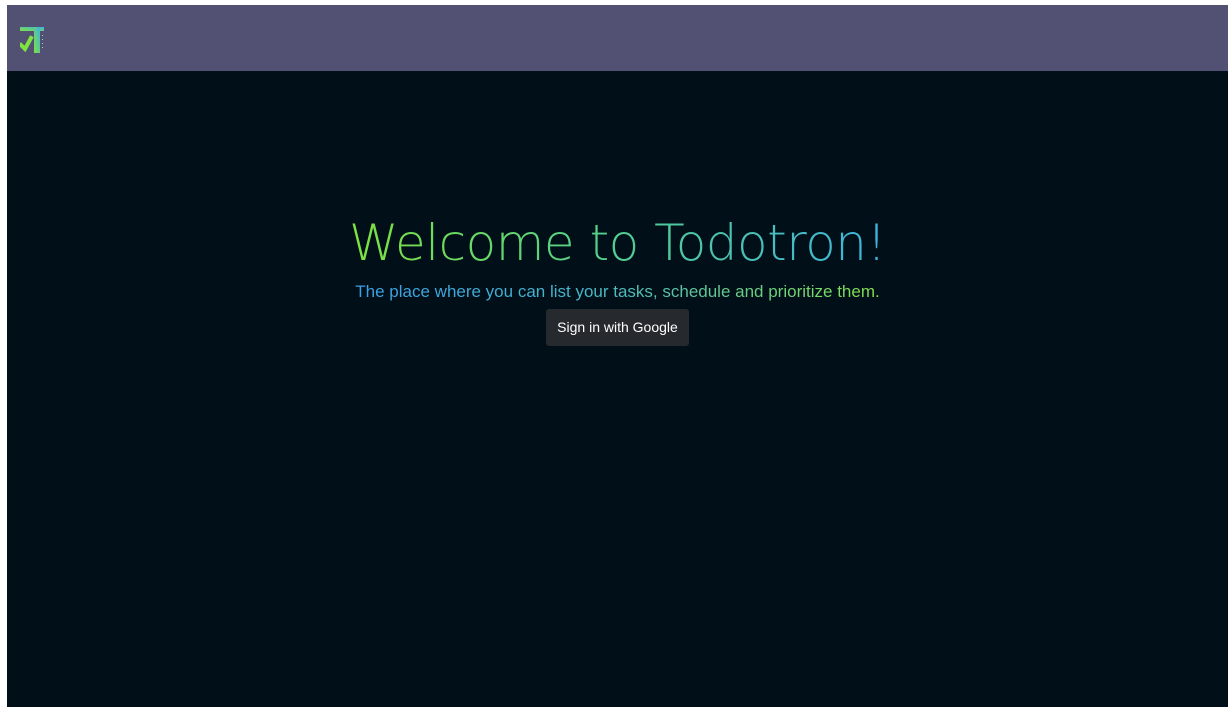 This screenshot has width=1228, height=707. I want to click on signin-row: Sign in with Google, so click(617, 327).